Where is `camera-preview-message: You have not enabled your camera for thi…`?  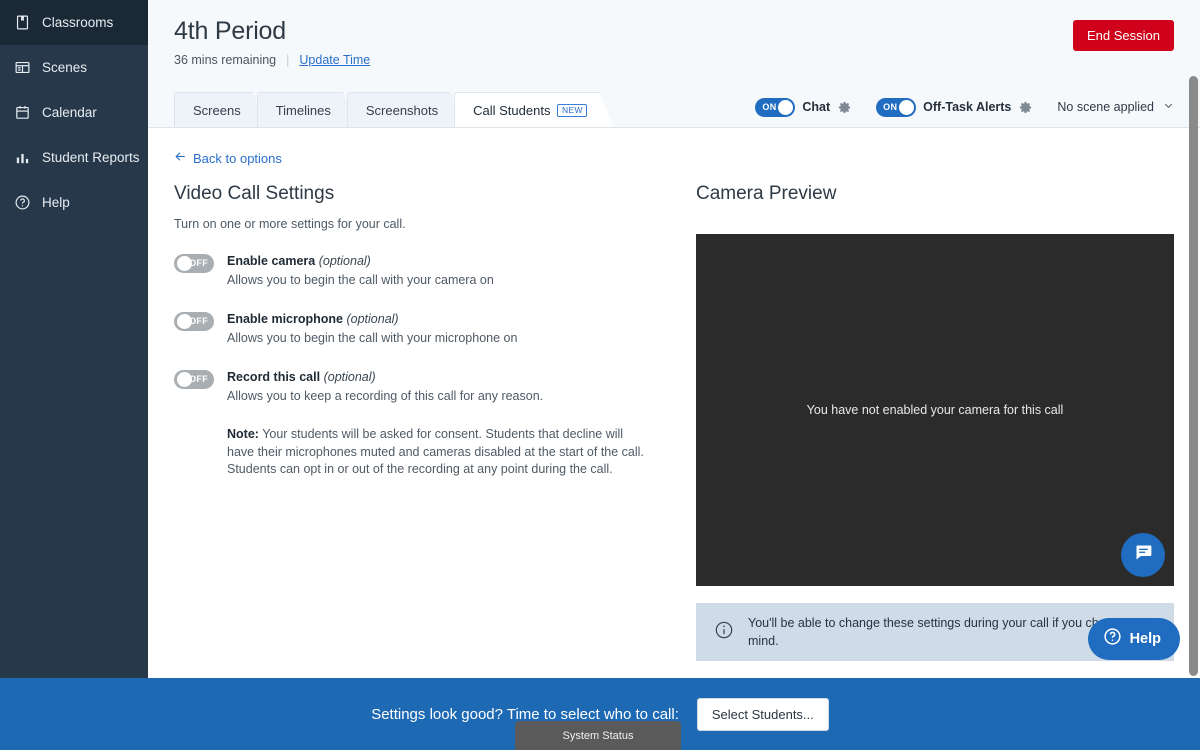 camera-preview-message: You have not enabled your camera for thi… is located at coordinates (935, 410).